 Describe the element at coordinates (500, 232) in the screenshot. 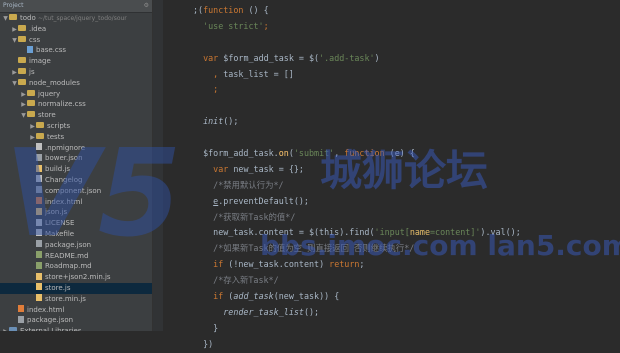

I see `code-token: ).val();` at that location.